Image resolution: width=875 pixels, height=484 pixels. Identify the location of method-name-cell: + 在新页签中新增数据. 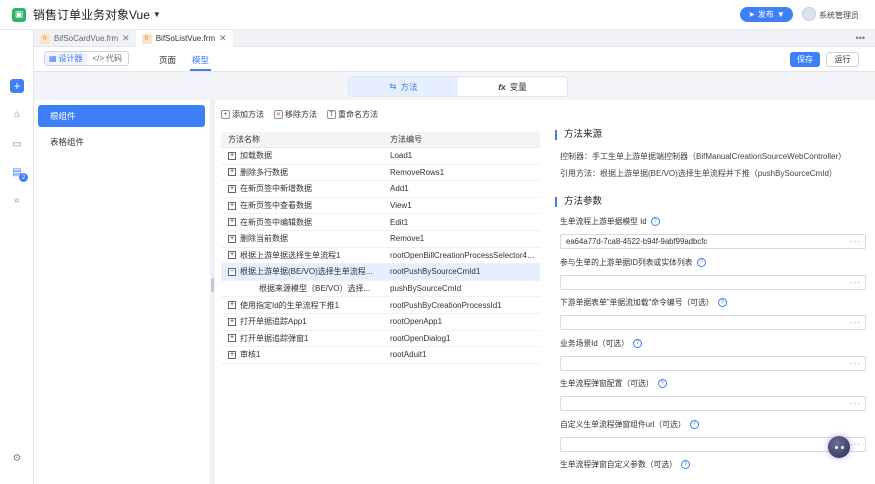
(303, 188).